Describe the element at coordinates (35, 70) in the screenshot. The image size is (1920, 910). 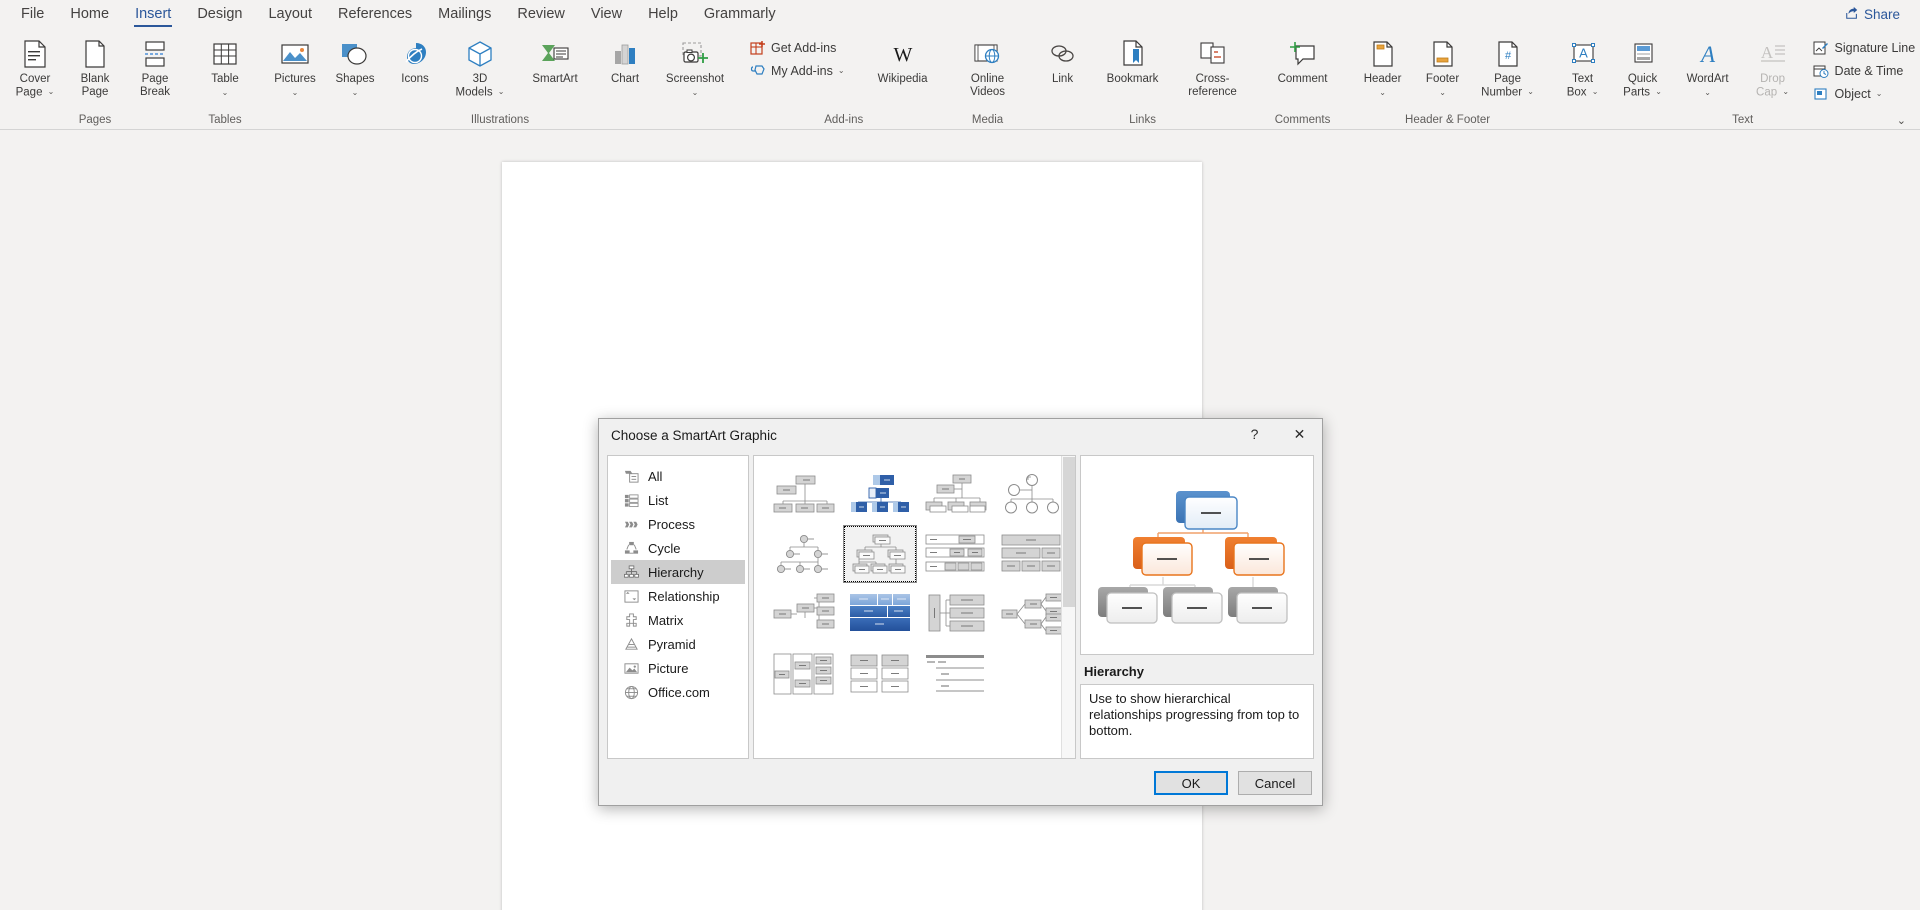
I see `cover-page-button: Cover Page ⌄` at that location.